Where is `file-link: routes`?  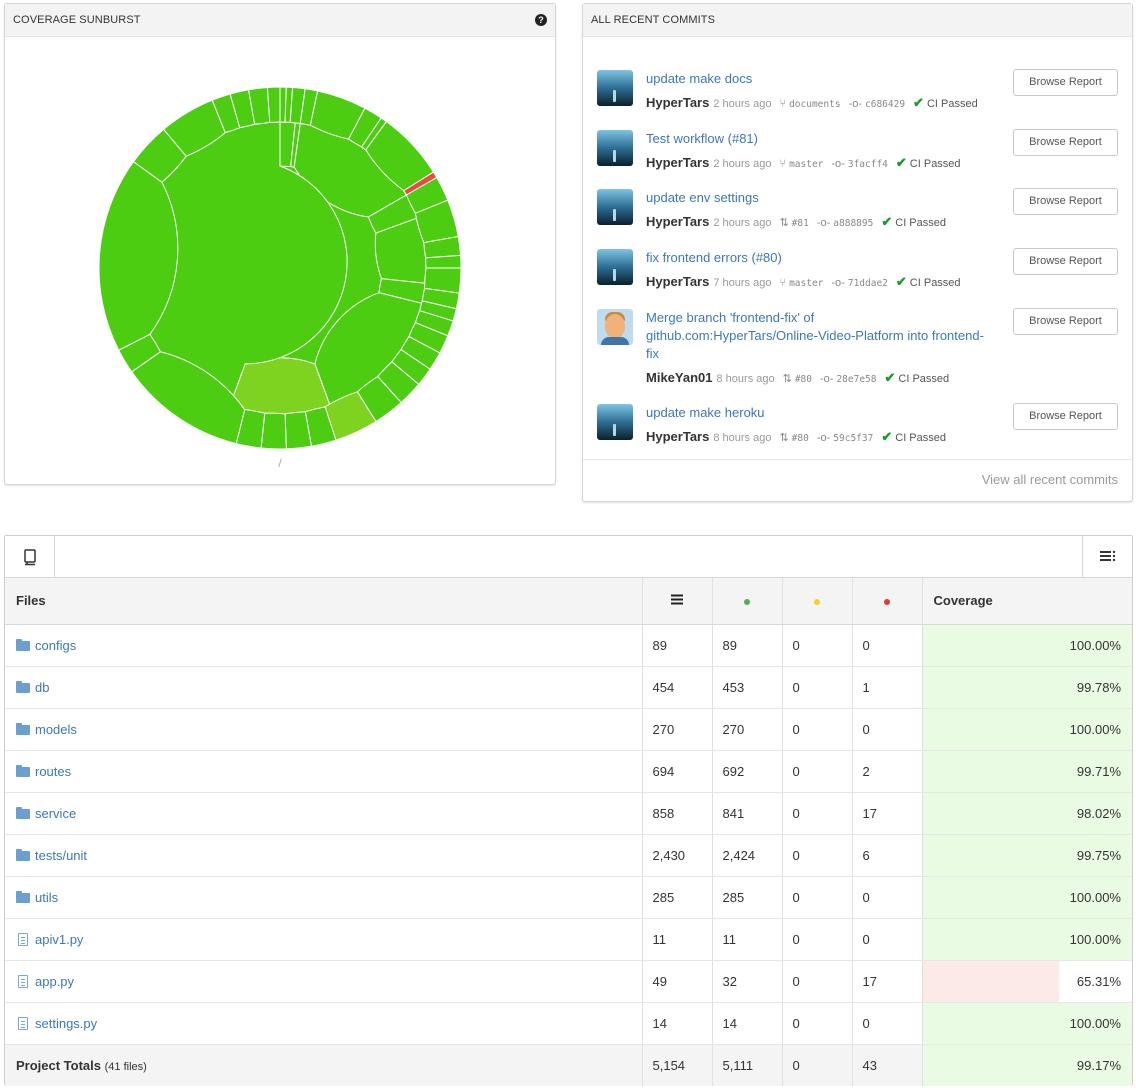
file-link: routes is located at coordinates (53, 771).